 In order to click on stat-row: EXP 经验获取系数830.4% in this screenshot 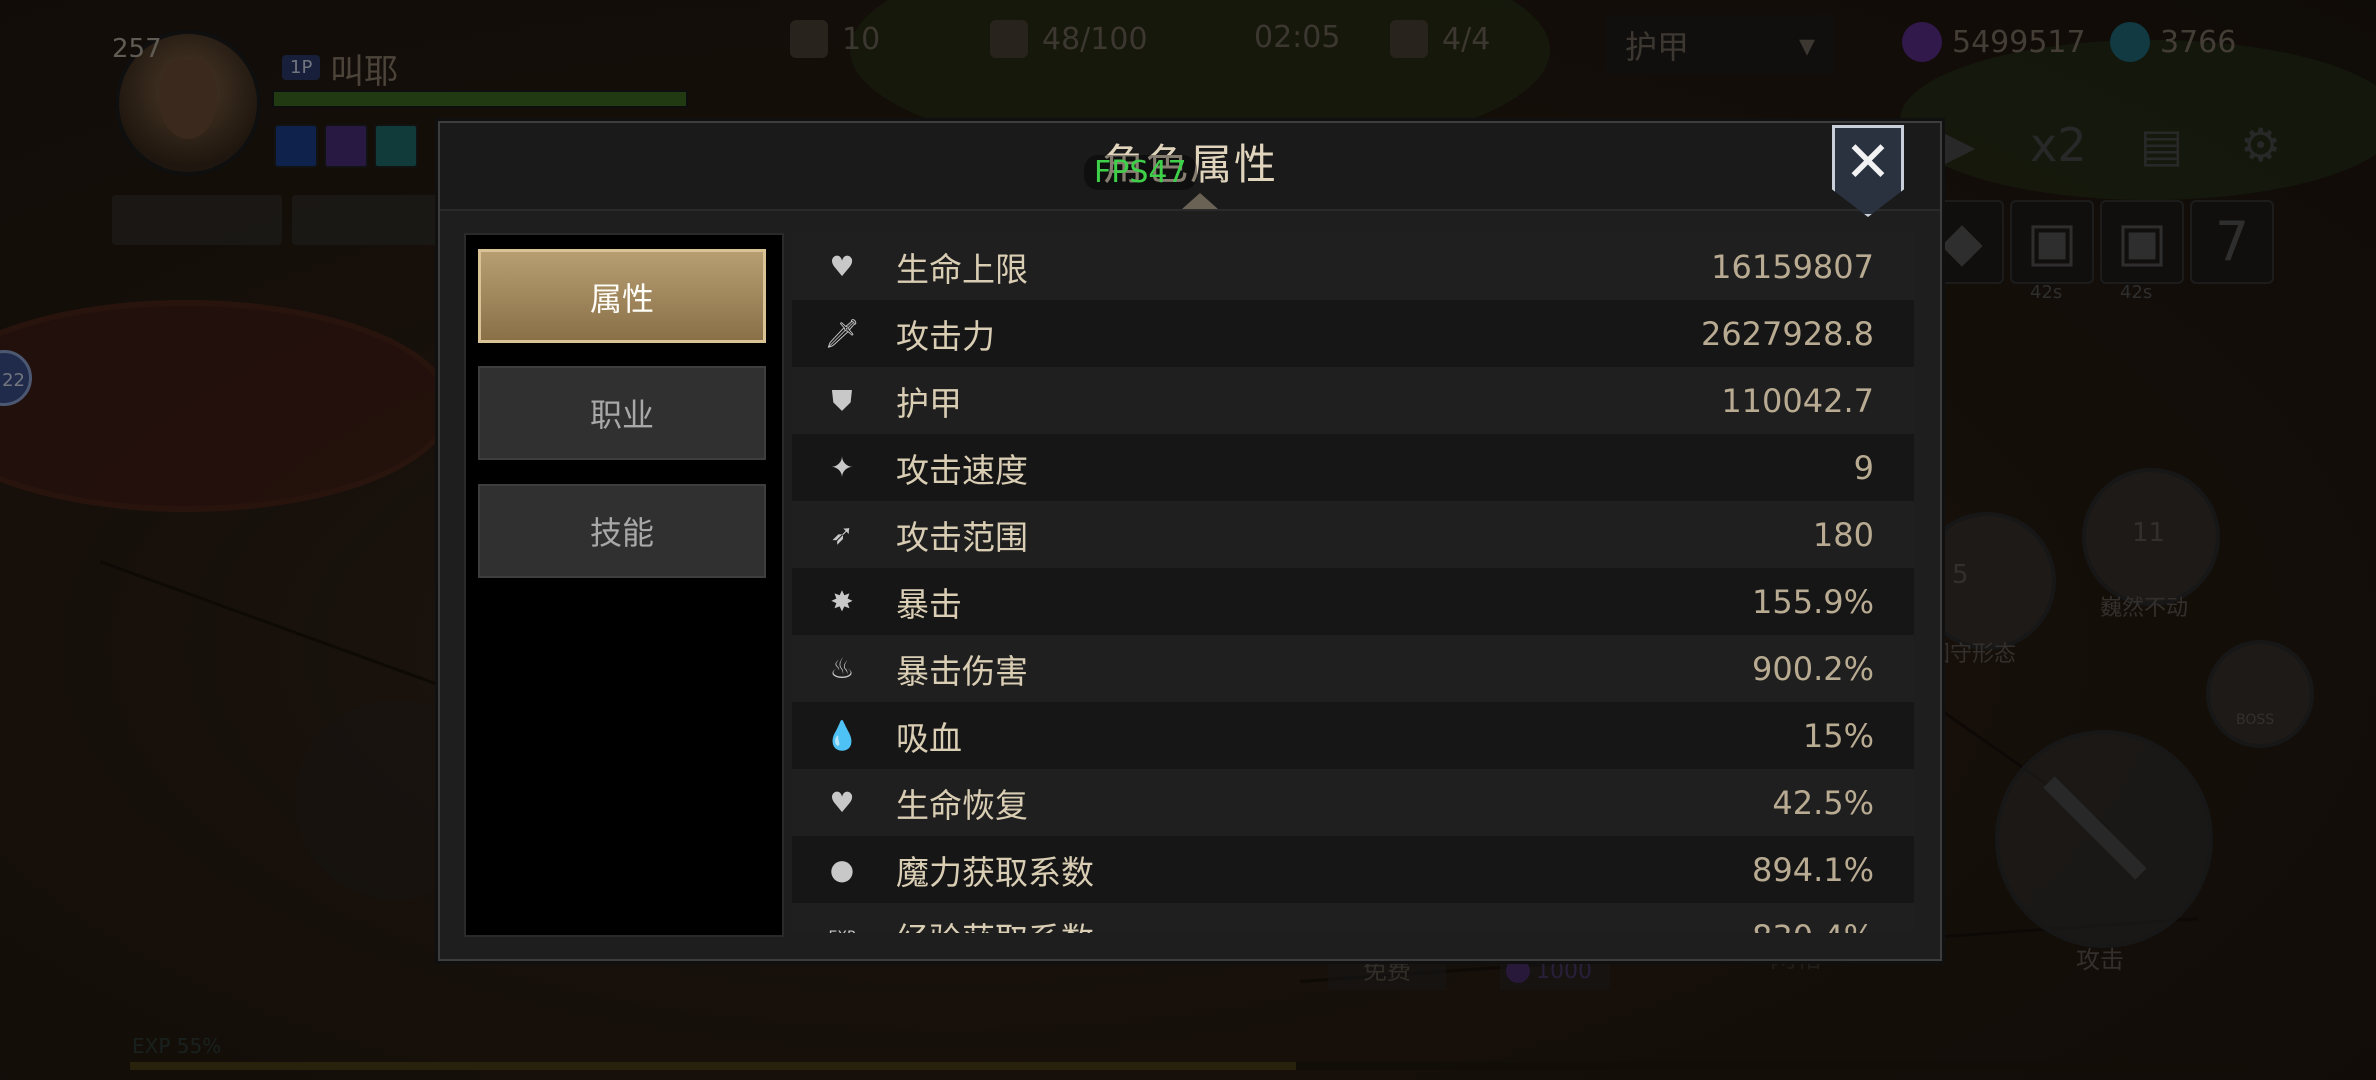, I will do `click(1353, 918)`.